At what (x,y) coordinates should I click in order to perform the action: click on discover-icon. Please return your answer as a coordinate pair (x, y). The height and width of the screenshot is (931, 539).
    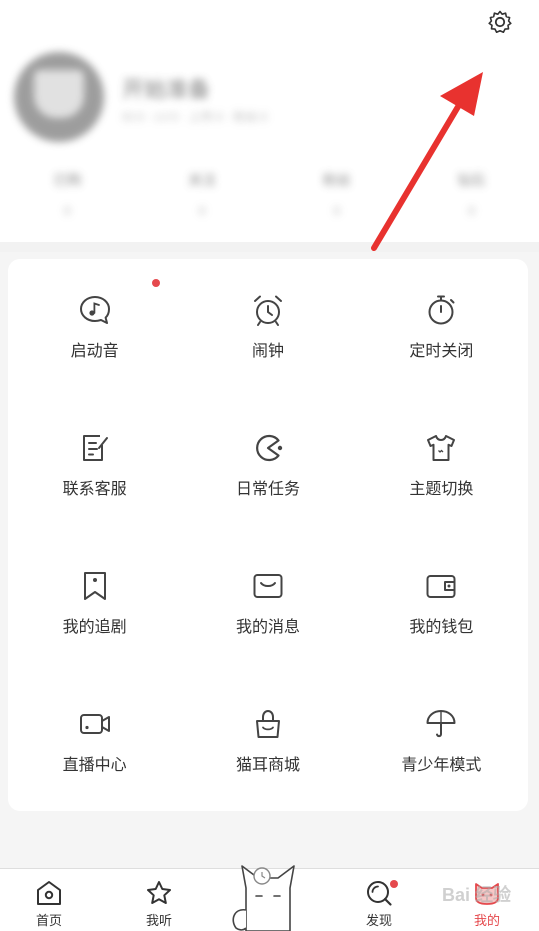
    Looking at the image, I should click on (379, 893).